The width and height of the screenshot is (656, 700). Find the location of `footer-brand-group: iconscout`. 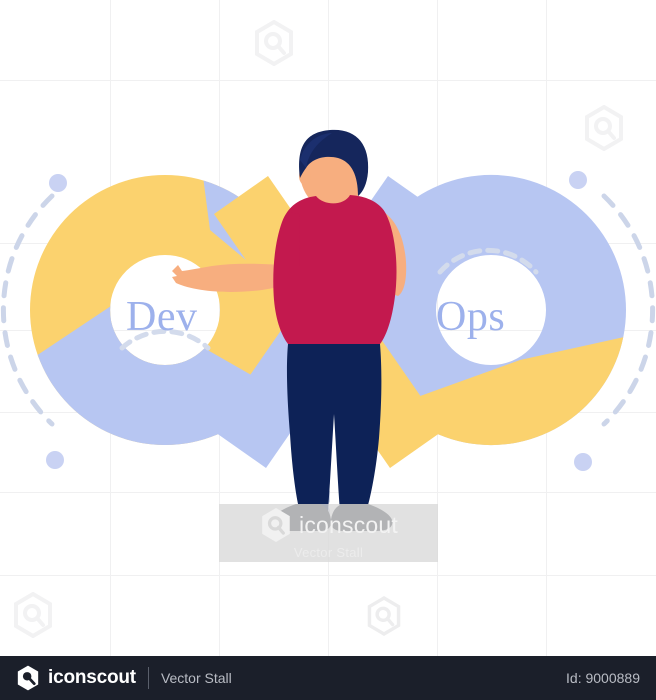

footer-brand-group: iconscout is located at coordinates (76, 678).